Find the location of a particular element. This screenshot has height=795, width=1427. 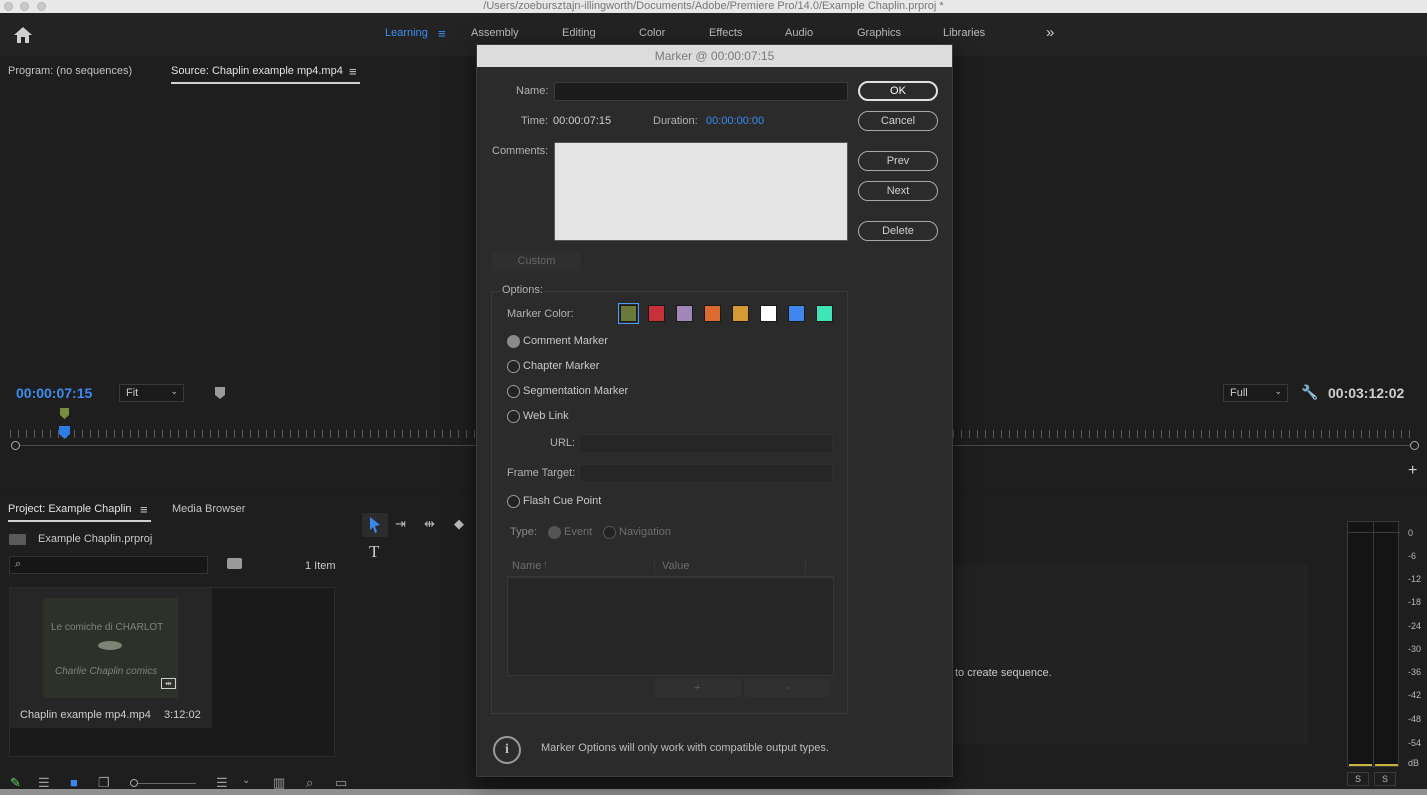

segmentation-marker-label: Segmentation Marker is located at coordinates (575, 391).